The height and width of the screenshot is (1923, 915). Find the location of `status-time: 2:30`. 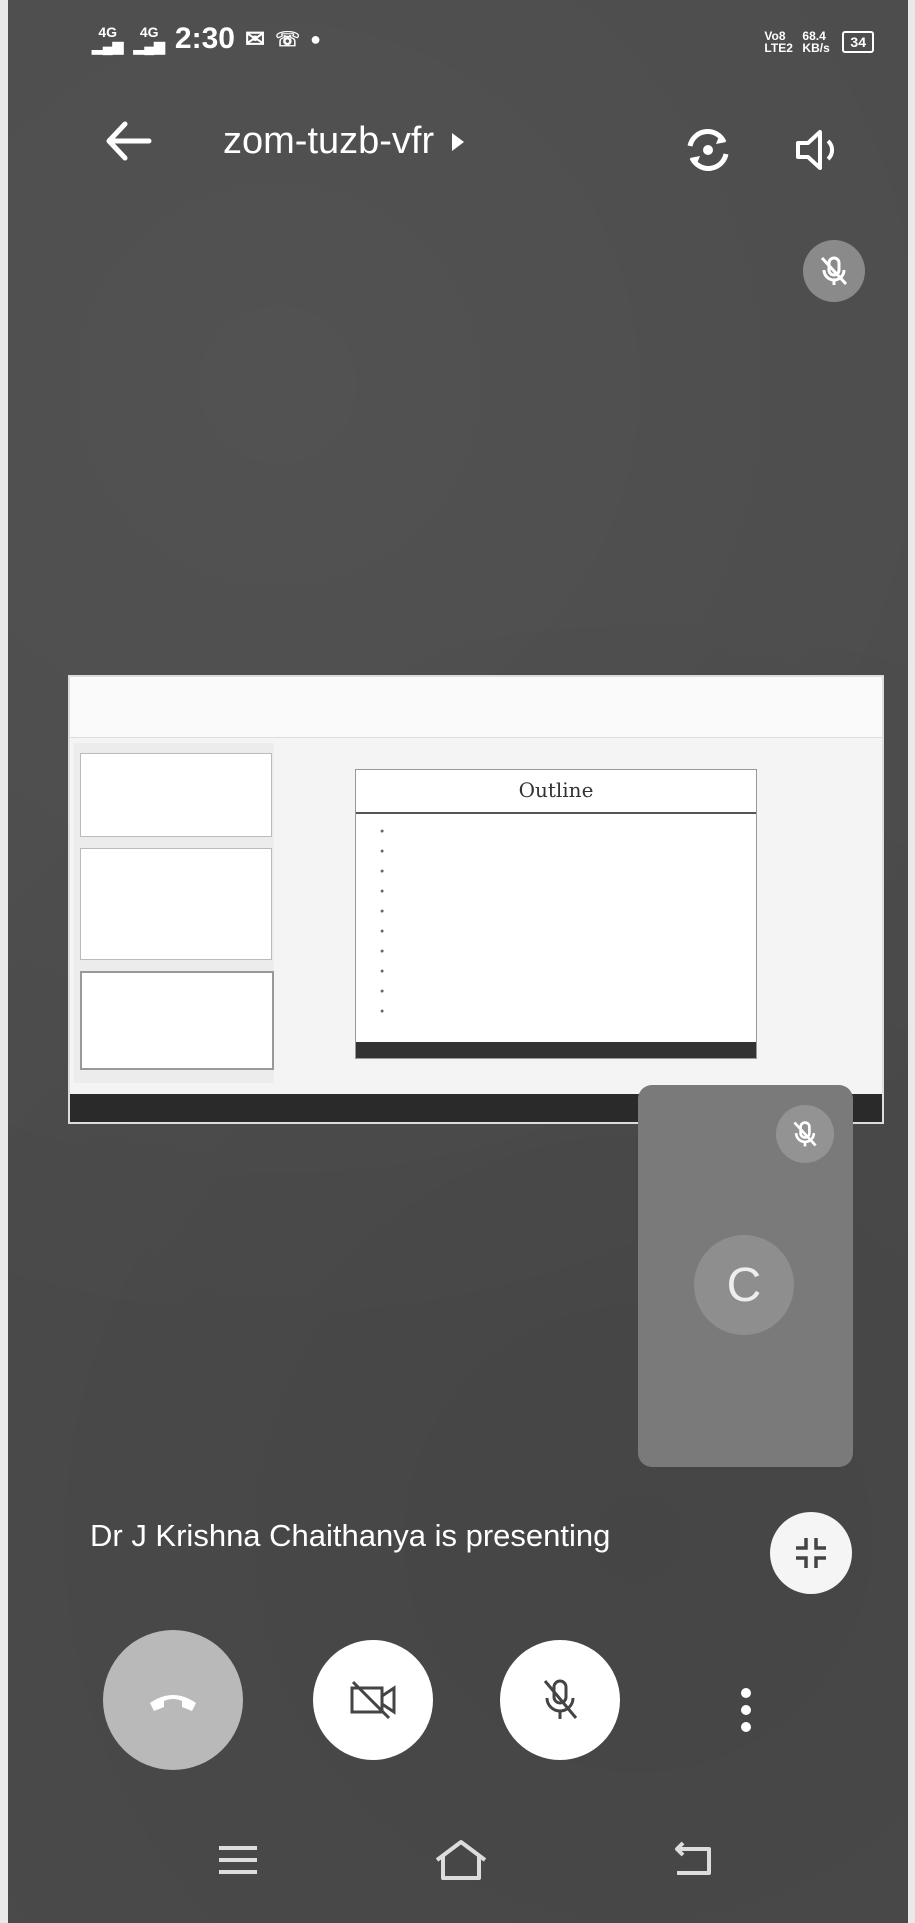

status-time: 2:30 is located at coordinates (204, 38).